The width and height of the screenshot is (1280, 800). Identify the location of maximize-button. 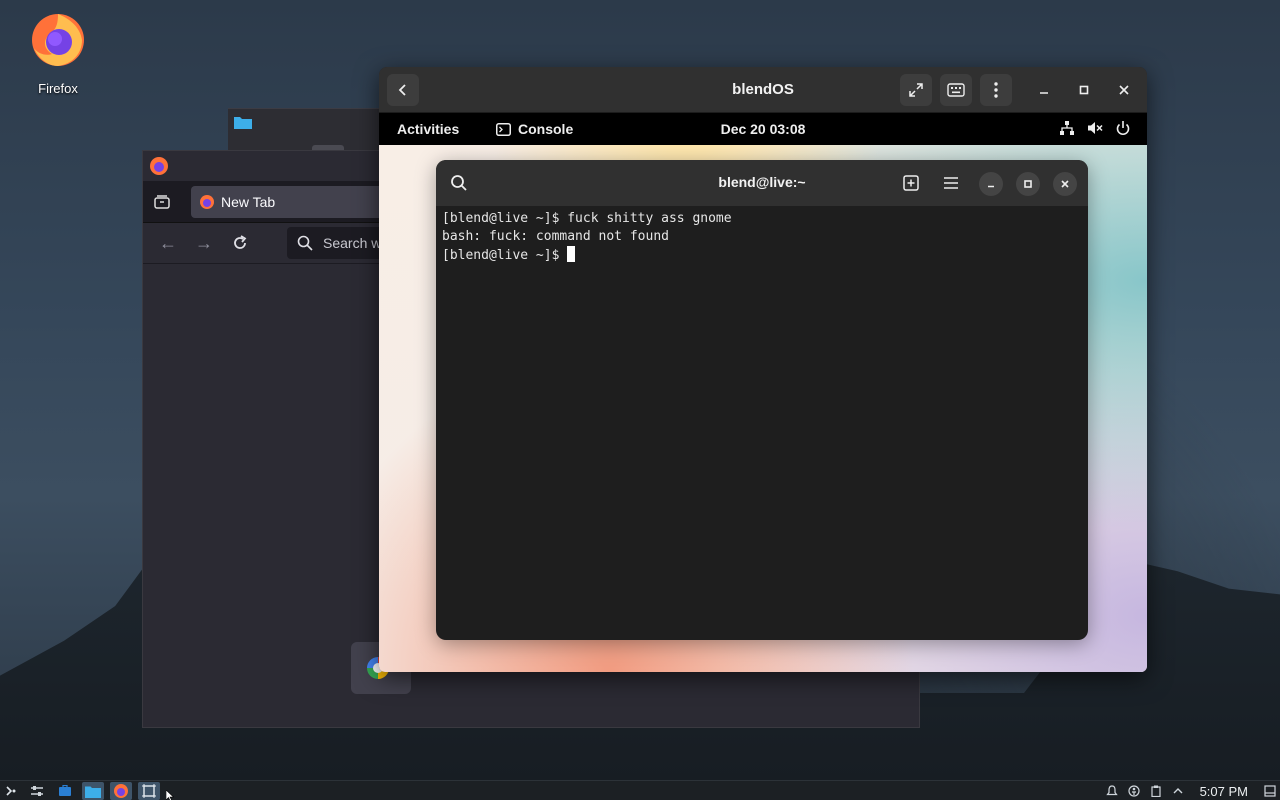
(1084, 90).